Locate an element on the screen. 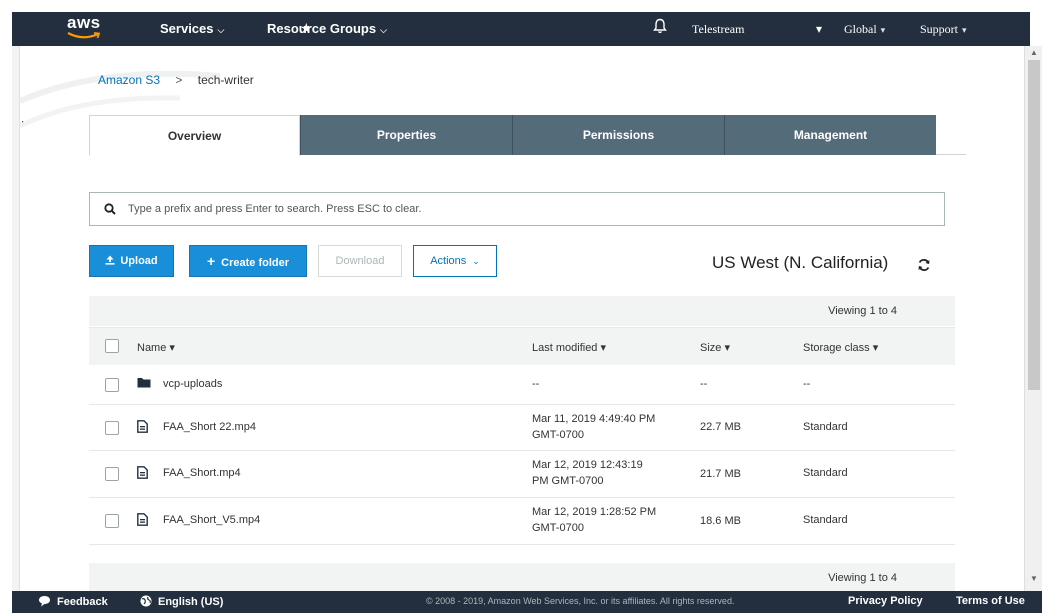  upload-label: Upload is located at coordinates (139, 261).